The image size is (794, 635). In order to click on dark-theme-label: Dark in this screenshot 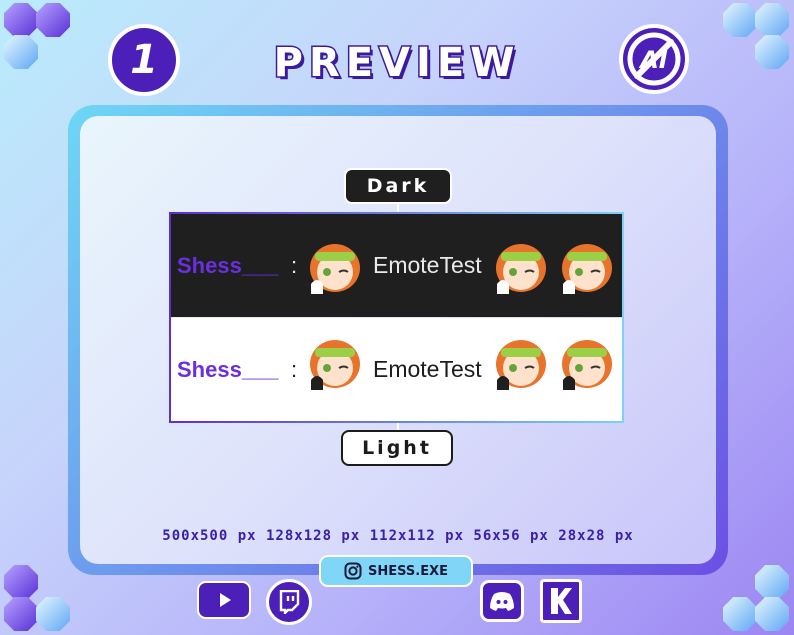, I will do `click(398, 186)`.